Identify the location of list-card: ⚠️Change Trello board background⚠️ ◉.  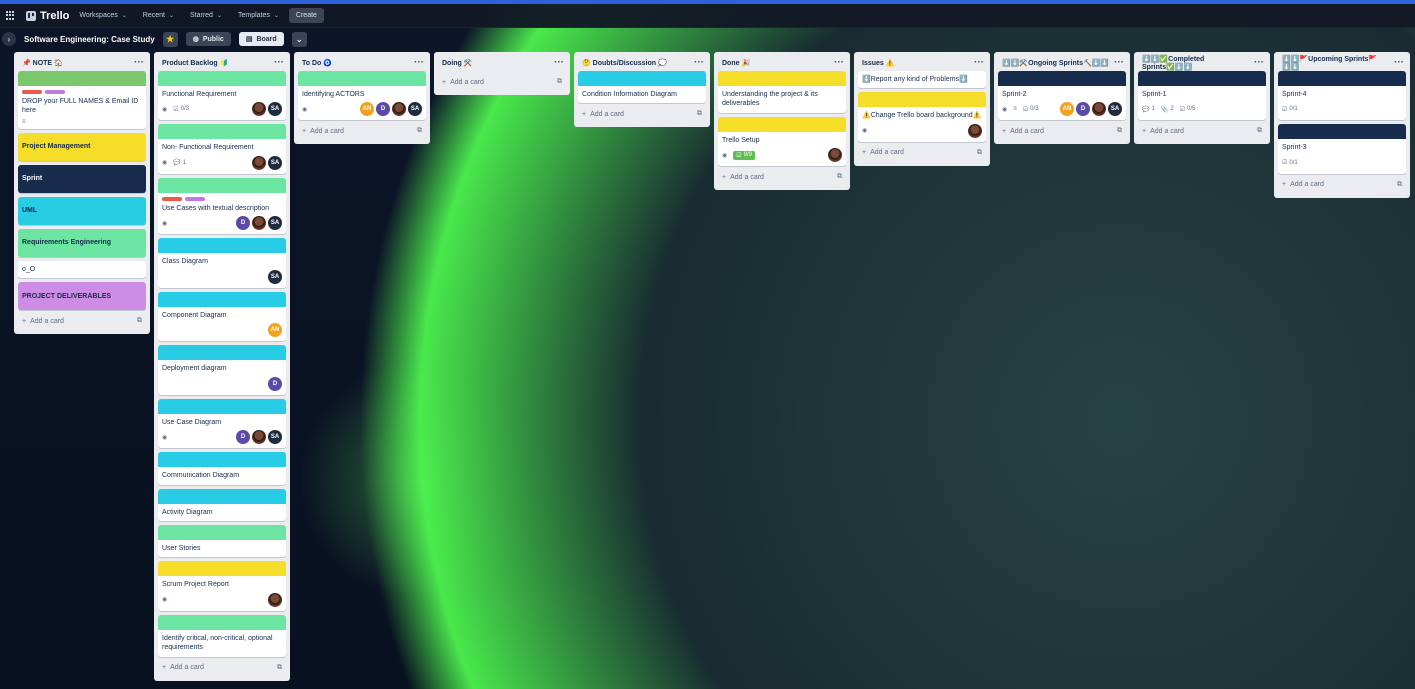
(922, 117).